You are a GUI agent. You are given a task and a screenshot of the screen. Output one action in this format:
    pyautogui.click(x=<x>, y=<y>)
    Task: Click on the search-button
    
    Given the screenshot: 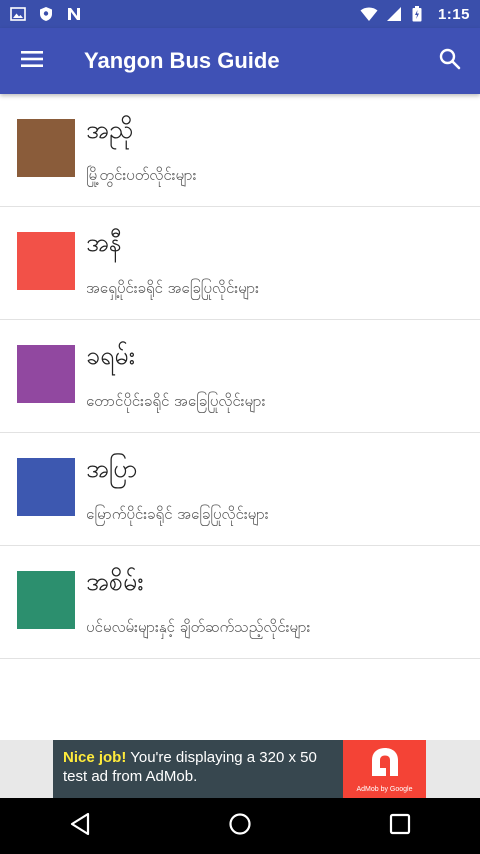 What is the action you would take?
    pyautogui.click(x=450, y=61)
    